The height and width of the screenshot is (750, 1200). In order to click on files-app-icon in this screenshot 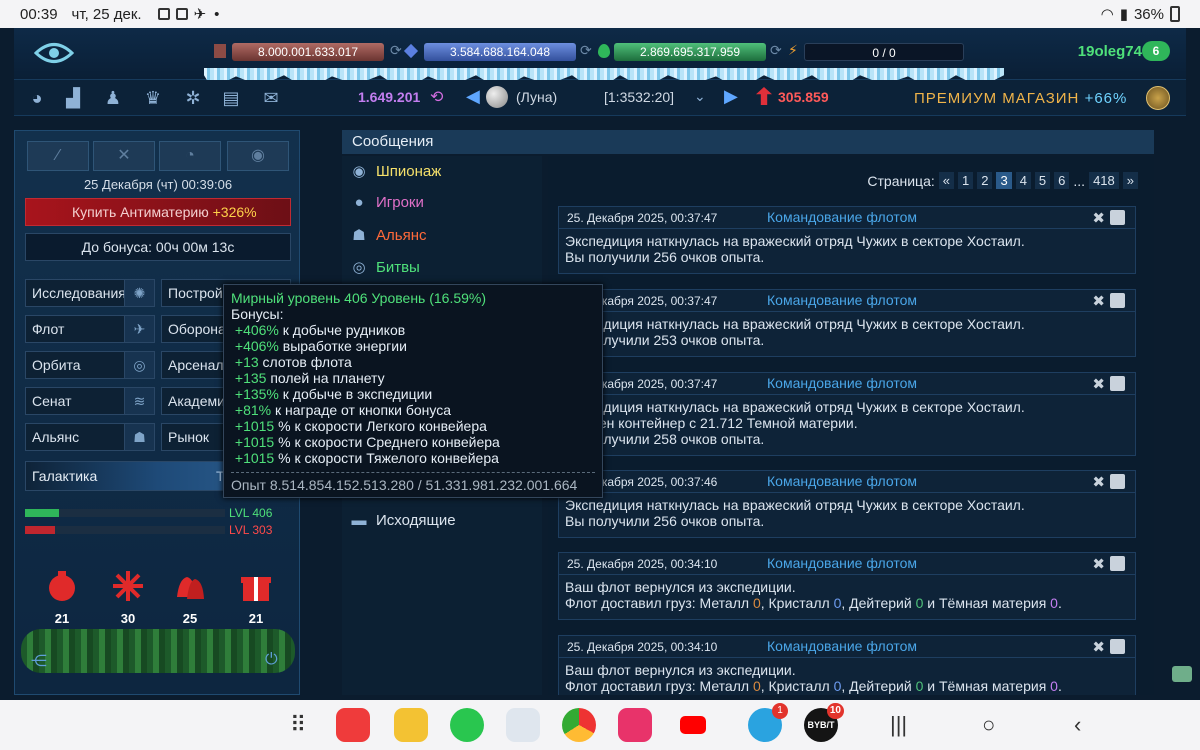, I will do `click(411, 725)`.